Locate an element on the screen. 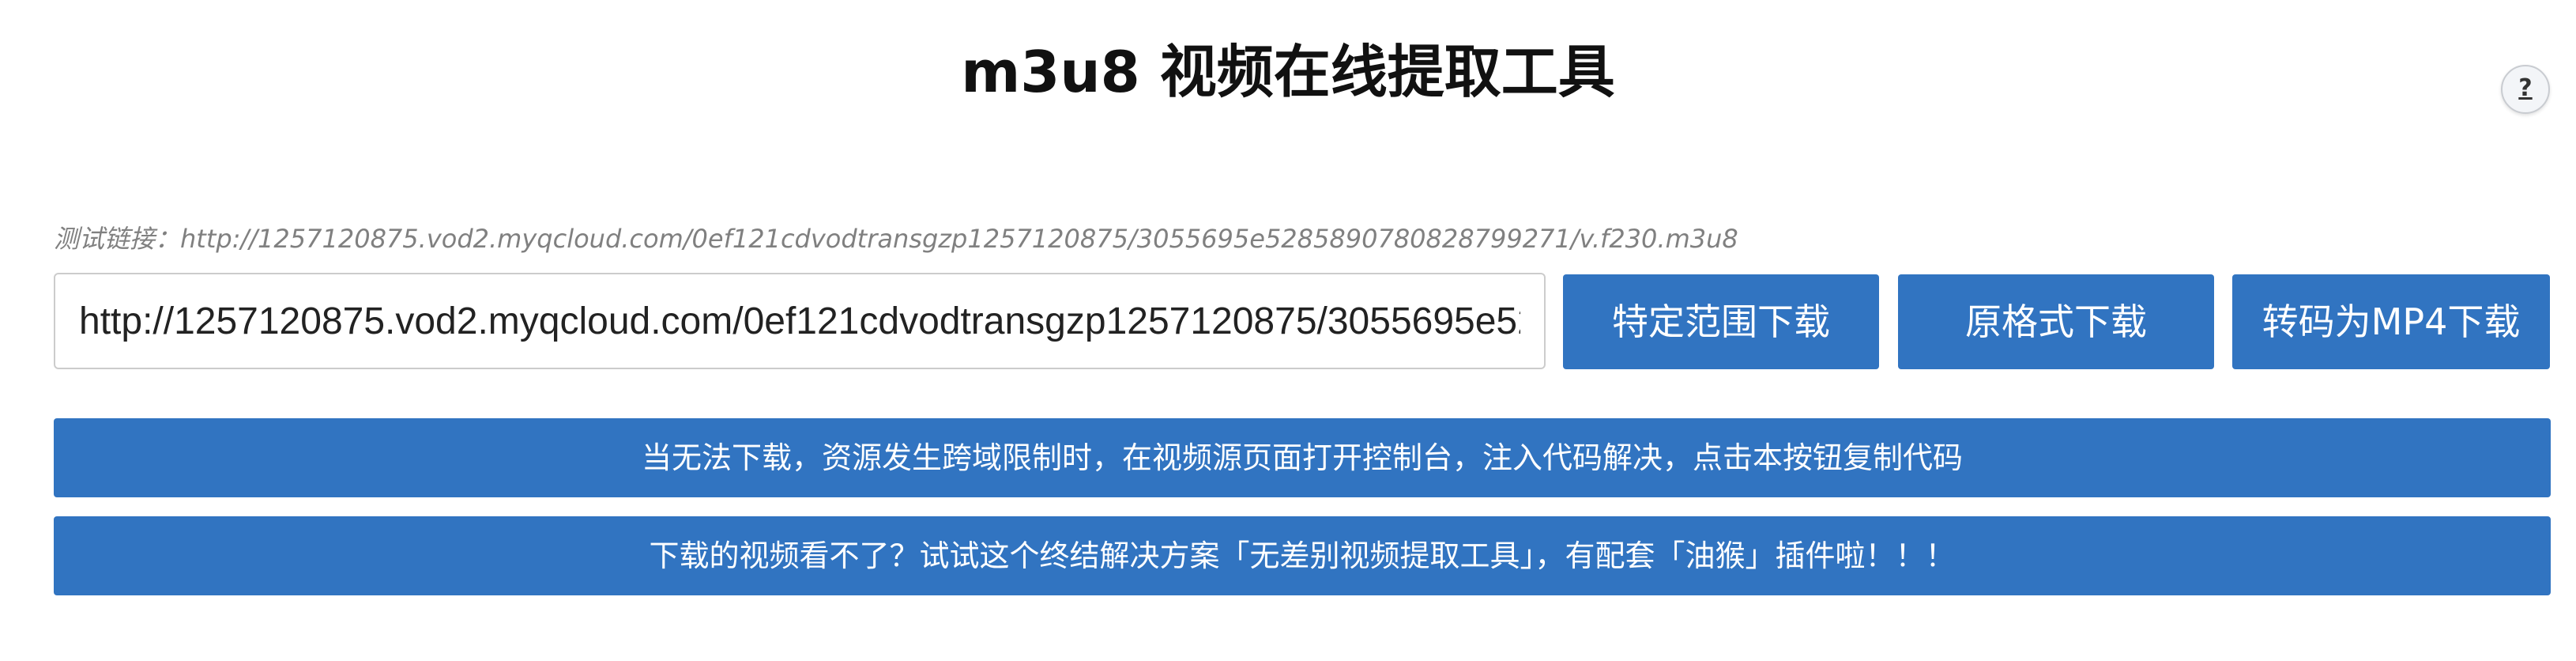 Image resolution: width=2576 pixels, height=661 pixels. page-title: m3u8 视频在线提取工具 is located at coordinates (1288, 72).